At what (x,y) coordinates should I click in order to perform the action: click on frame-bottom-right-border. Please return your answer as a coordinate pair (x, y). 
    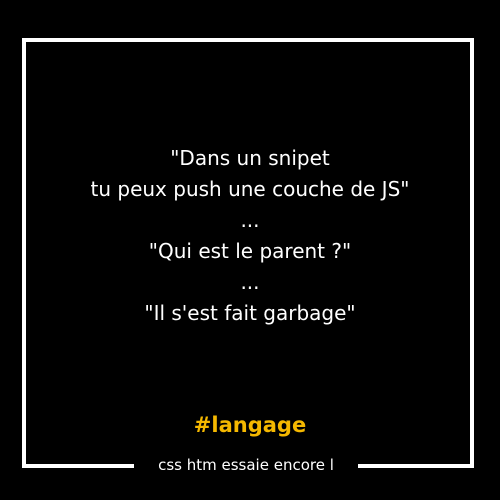
    Looking at the image, I should click on (416, 466).